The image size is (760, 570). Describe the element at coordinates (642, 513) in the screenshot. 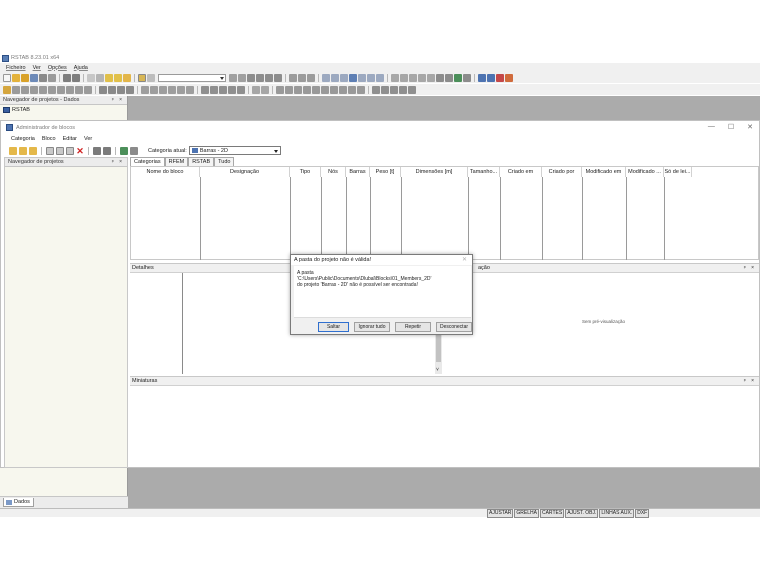

I see `status-dxf-button: DXF` at that location.